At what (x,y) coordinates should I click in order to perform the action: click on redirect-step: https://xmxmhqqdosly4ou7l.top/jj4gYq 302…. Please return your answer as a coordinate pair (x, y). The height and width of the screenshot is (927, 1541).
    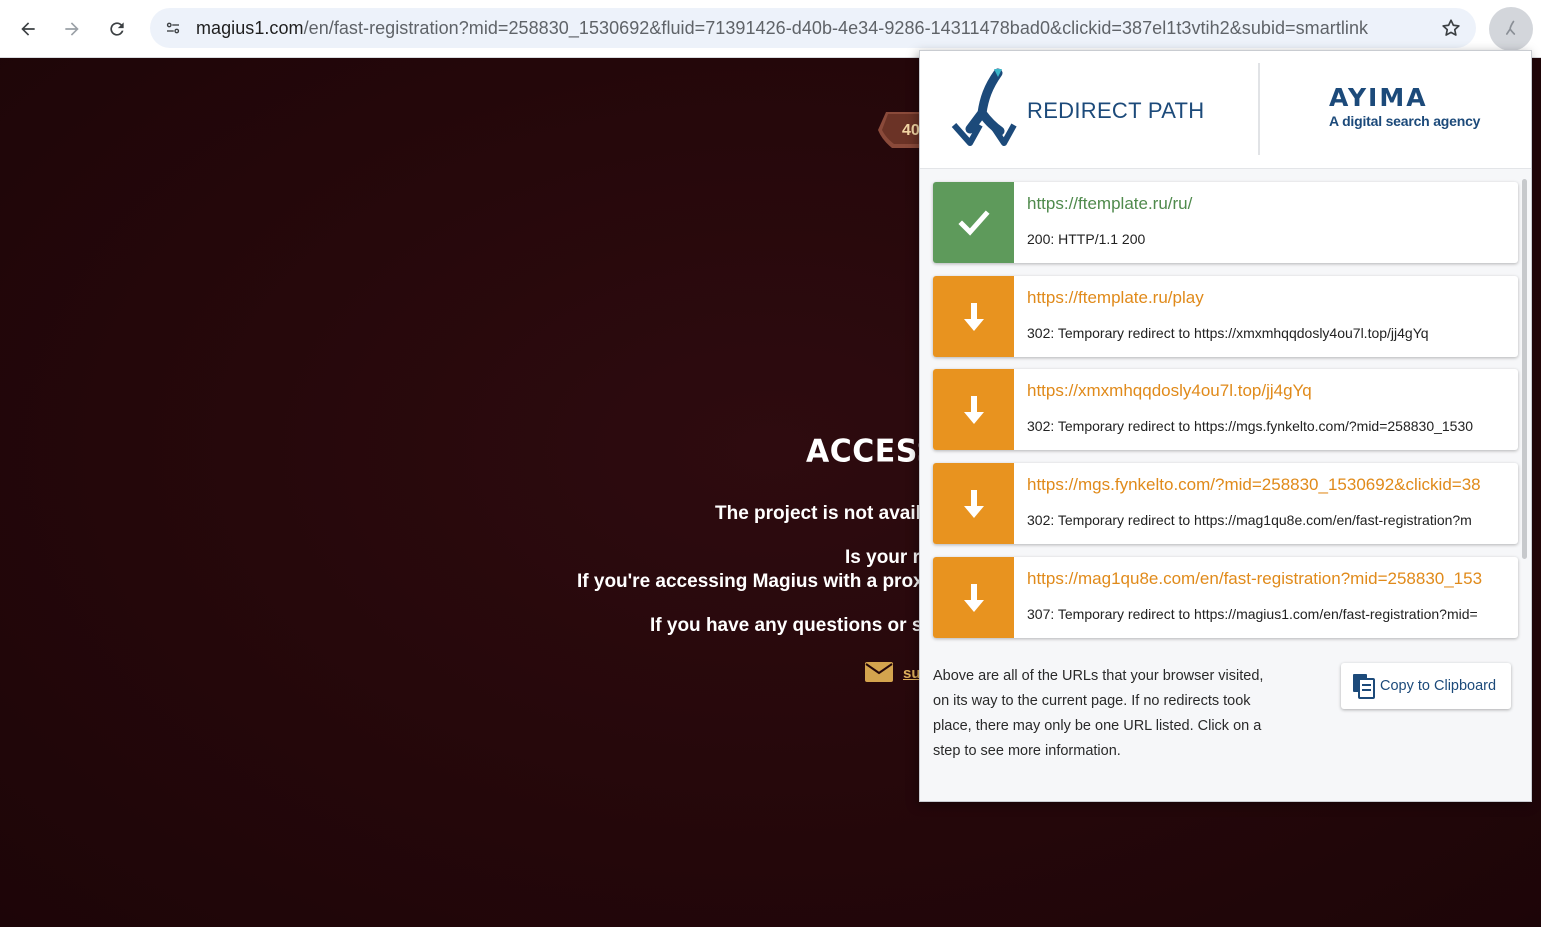
    Looking at the image, I should click on (1225, 409).